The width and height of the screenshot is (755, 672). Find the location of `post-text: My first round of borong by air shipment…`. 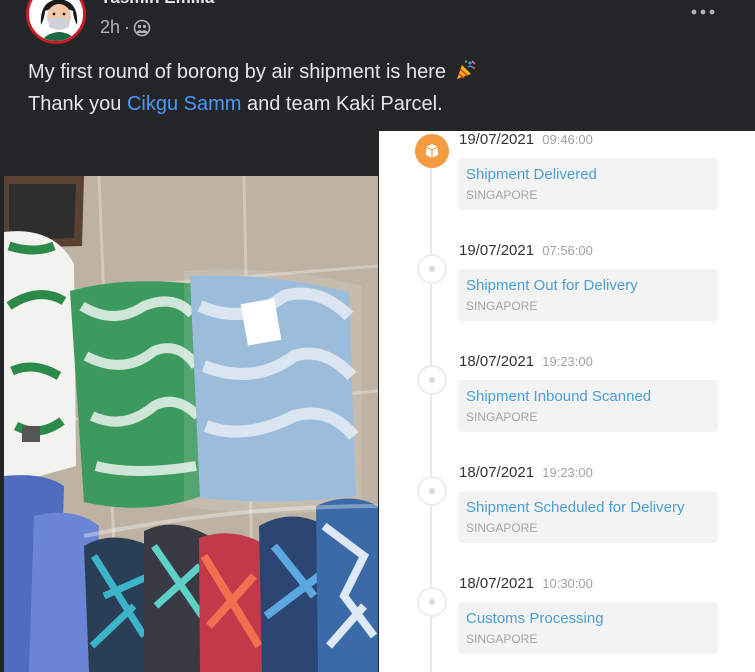

post-text: My first round of borong by air shipment… is located at coordinates (252, 88).